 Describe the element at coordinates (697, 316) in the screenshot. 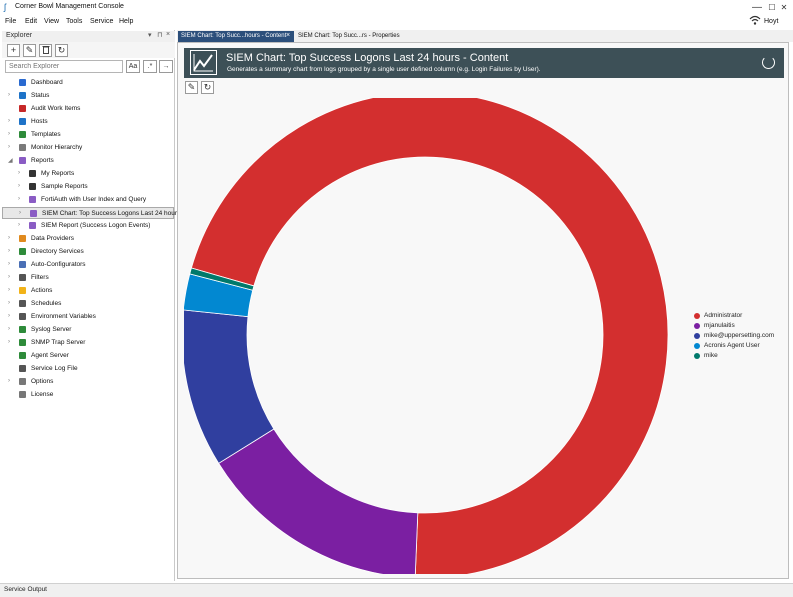

I see `legend-color-dot-icon` at that location.